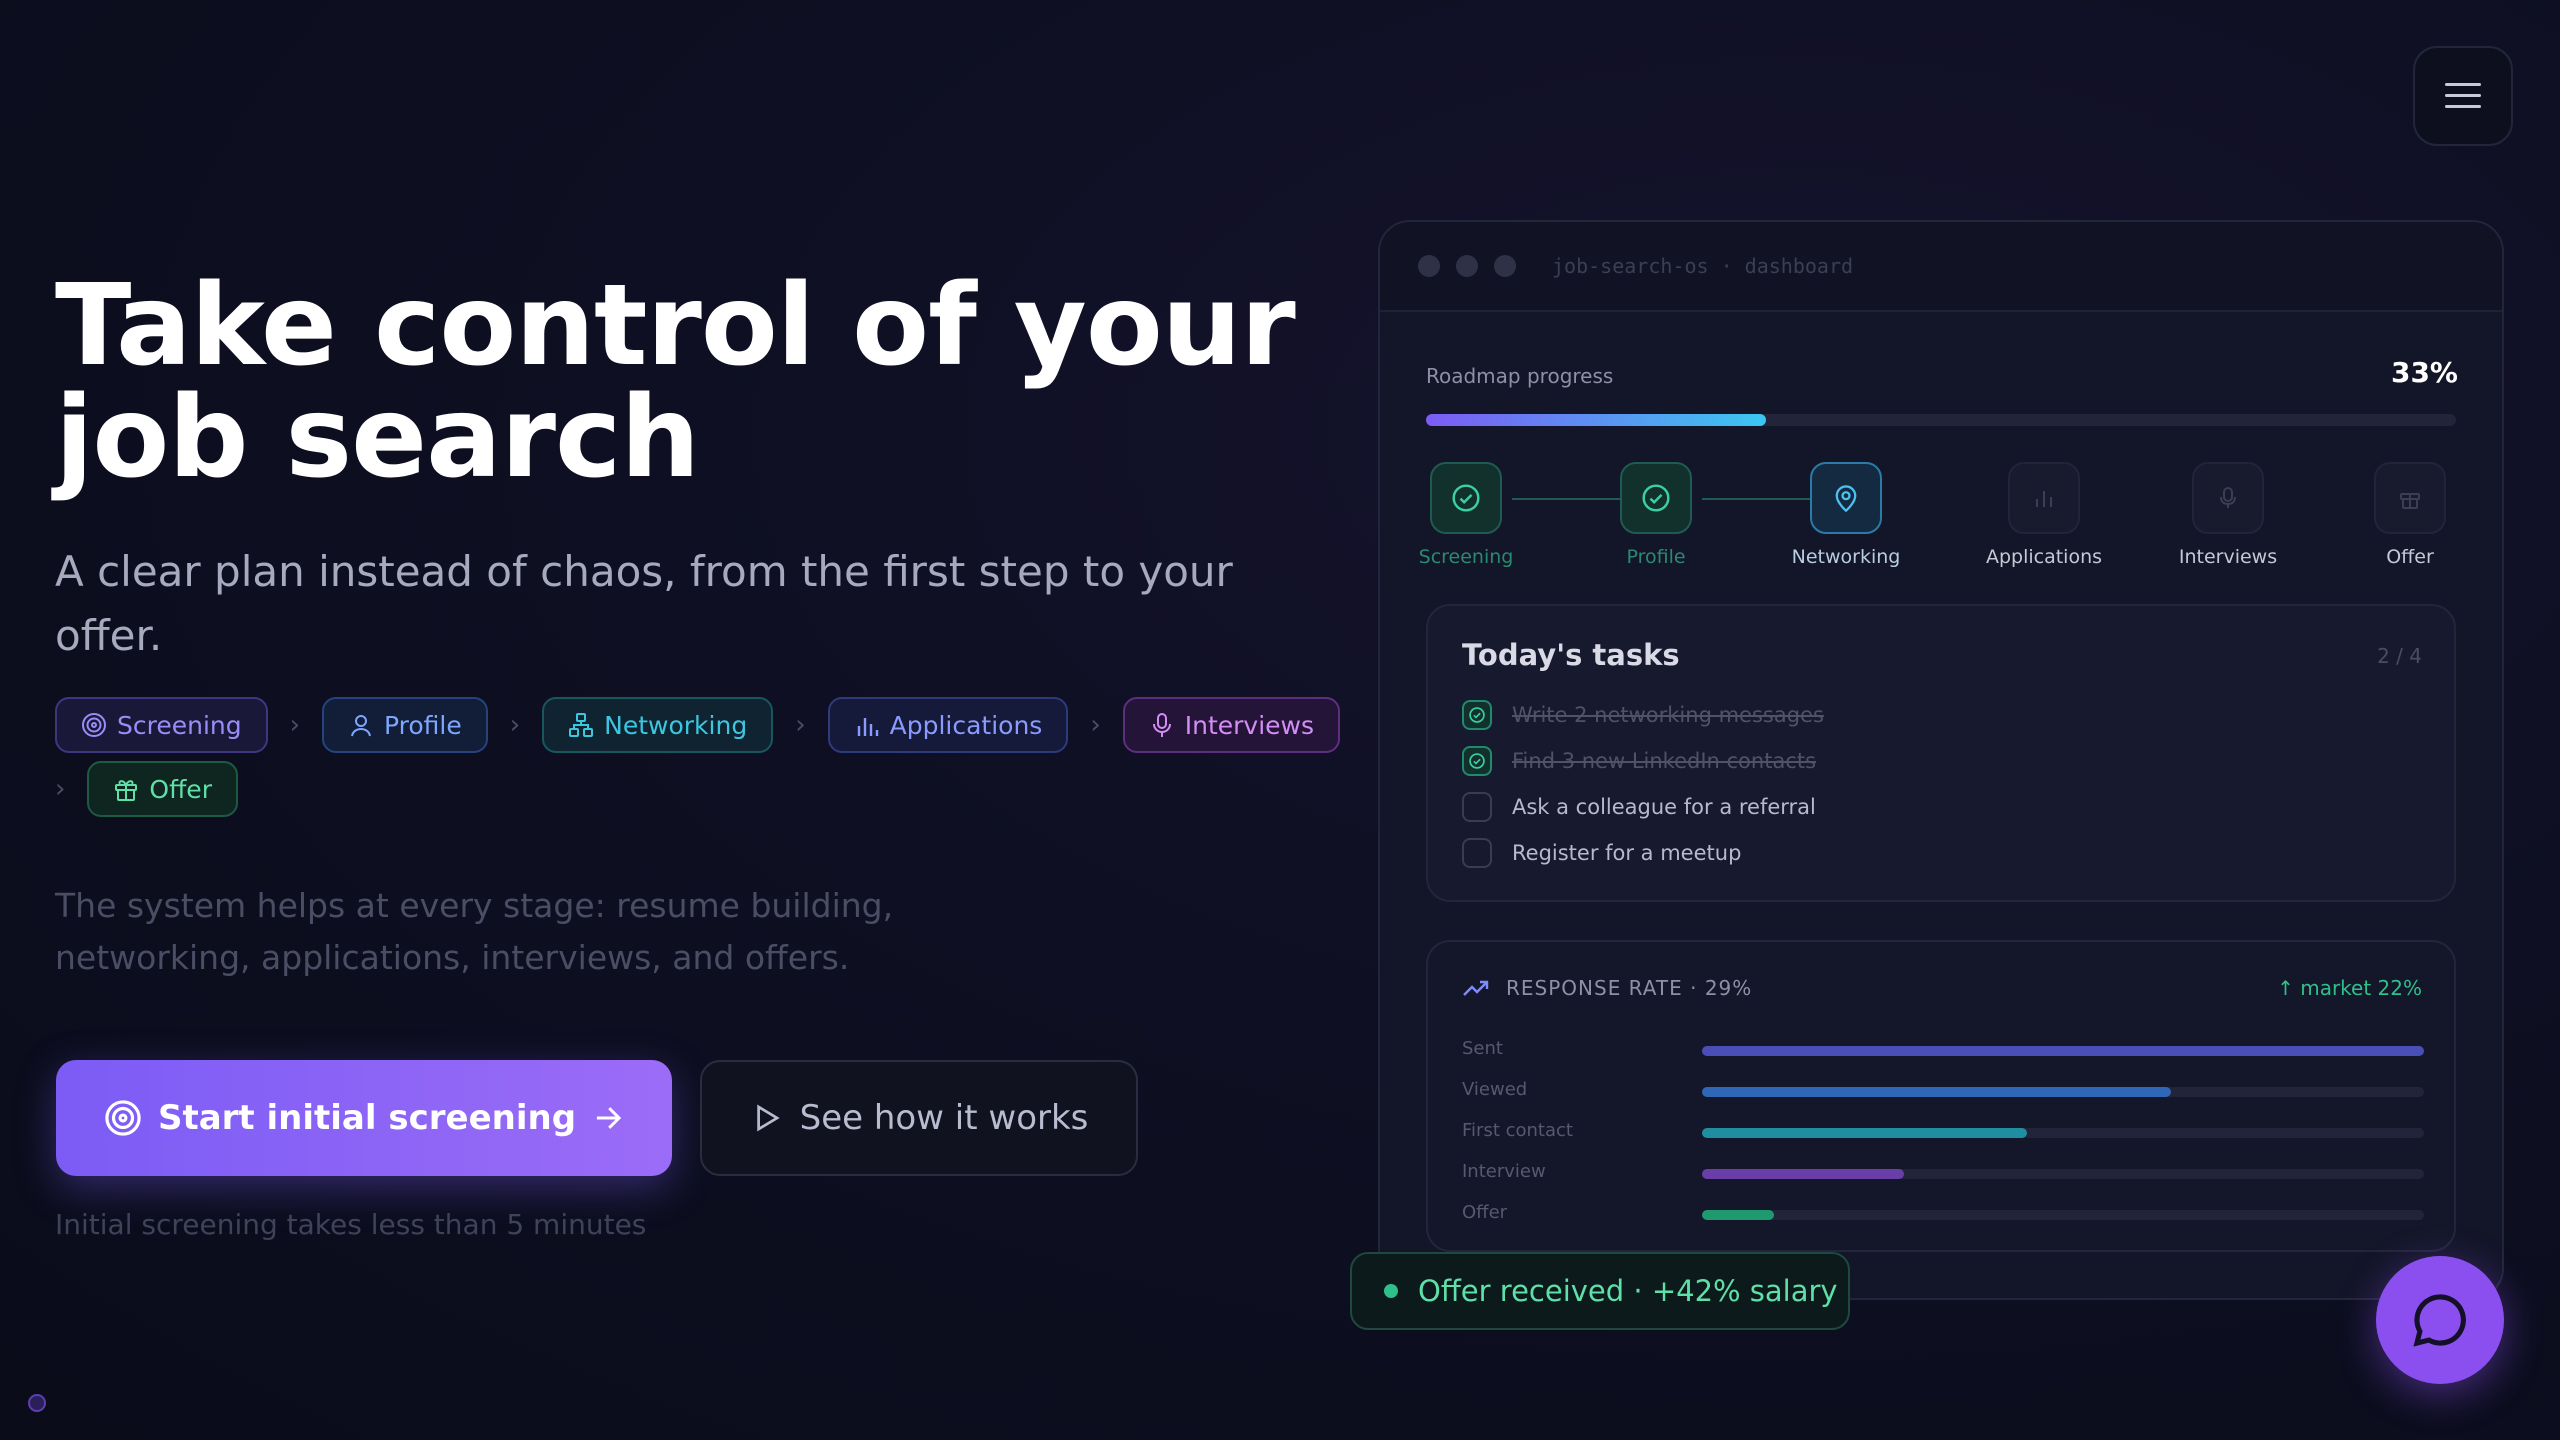 This screenshot has width=2560, height=1440. What do you see at coordinates (1596, 420) in the screenshot?
I see `progress-fill` at bounding box center [1596, 420].